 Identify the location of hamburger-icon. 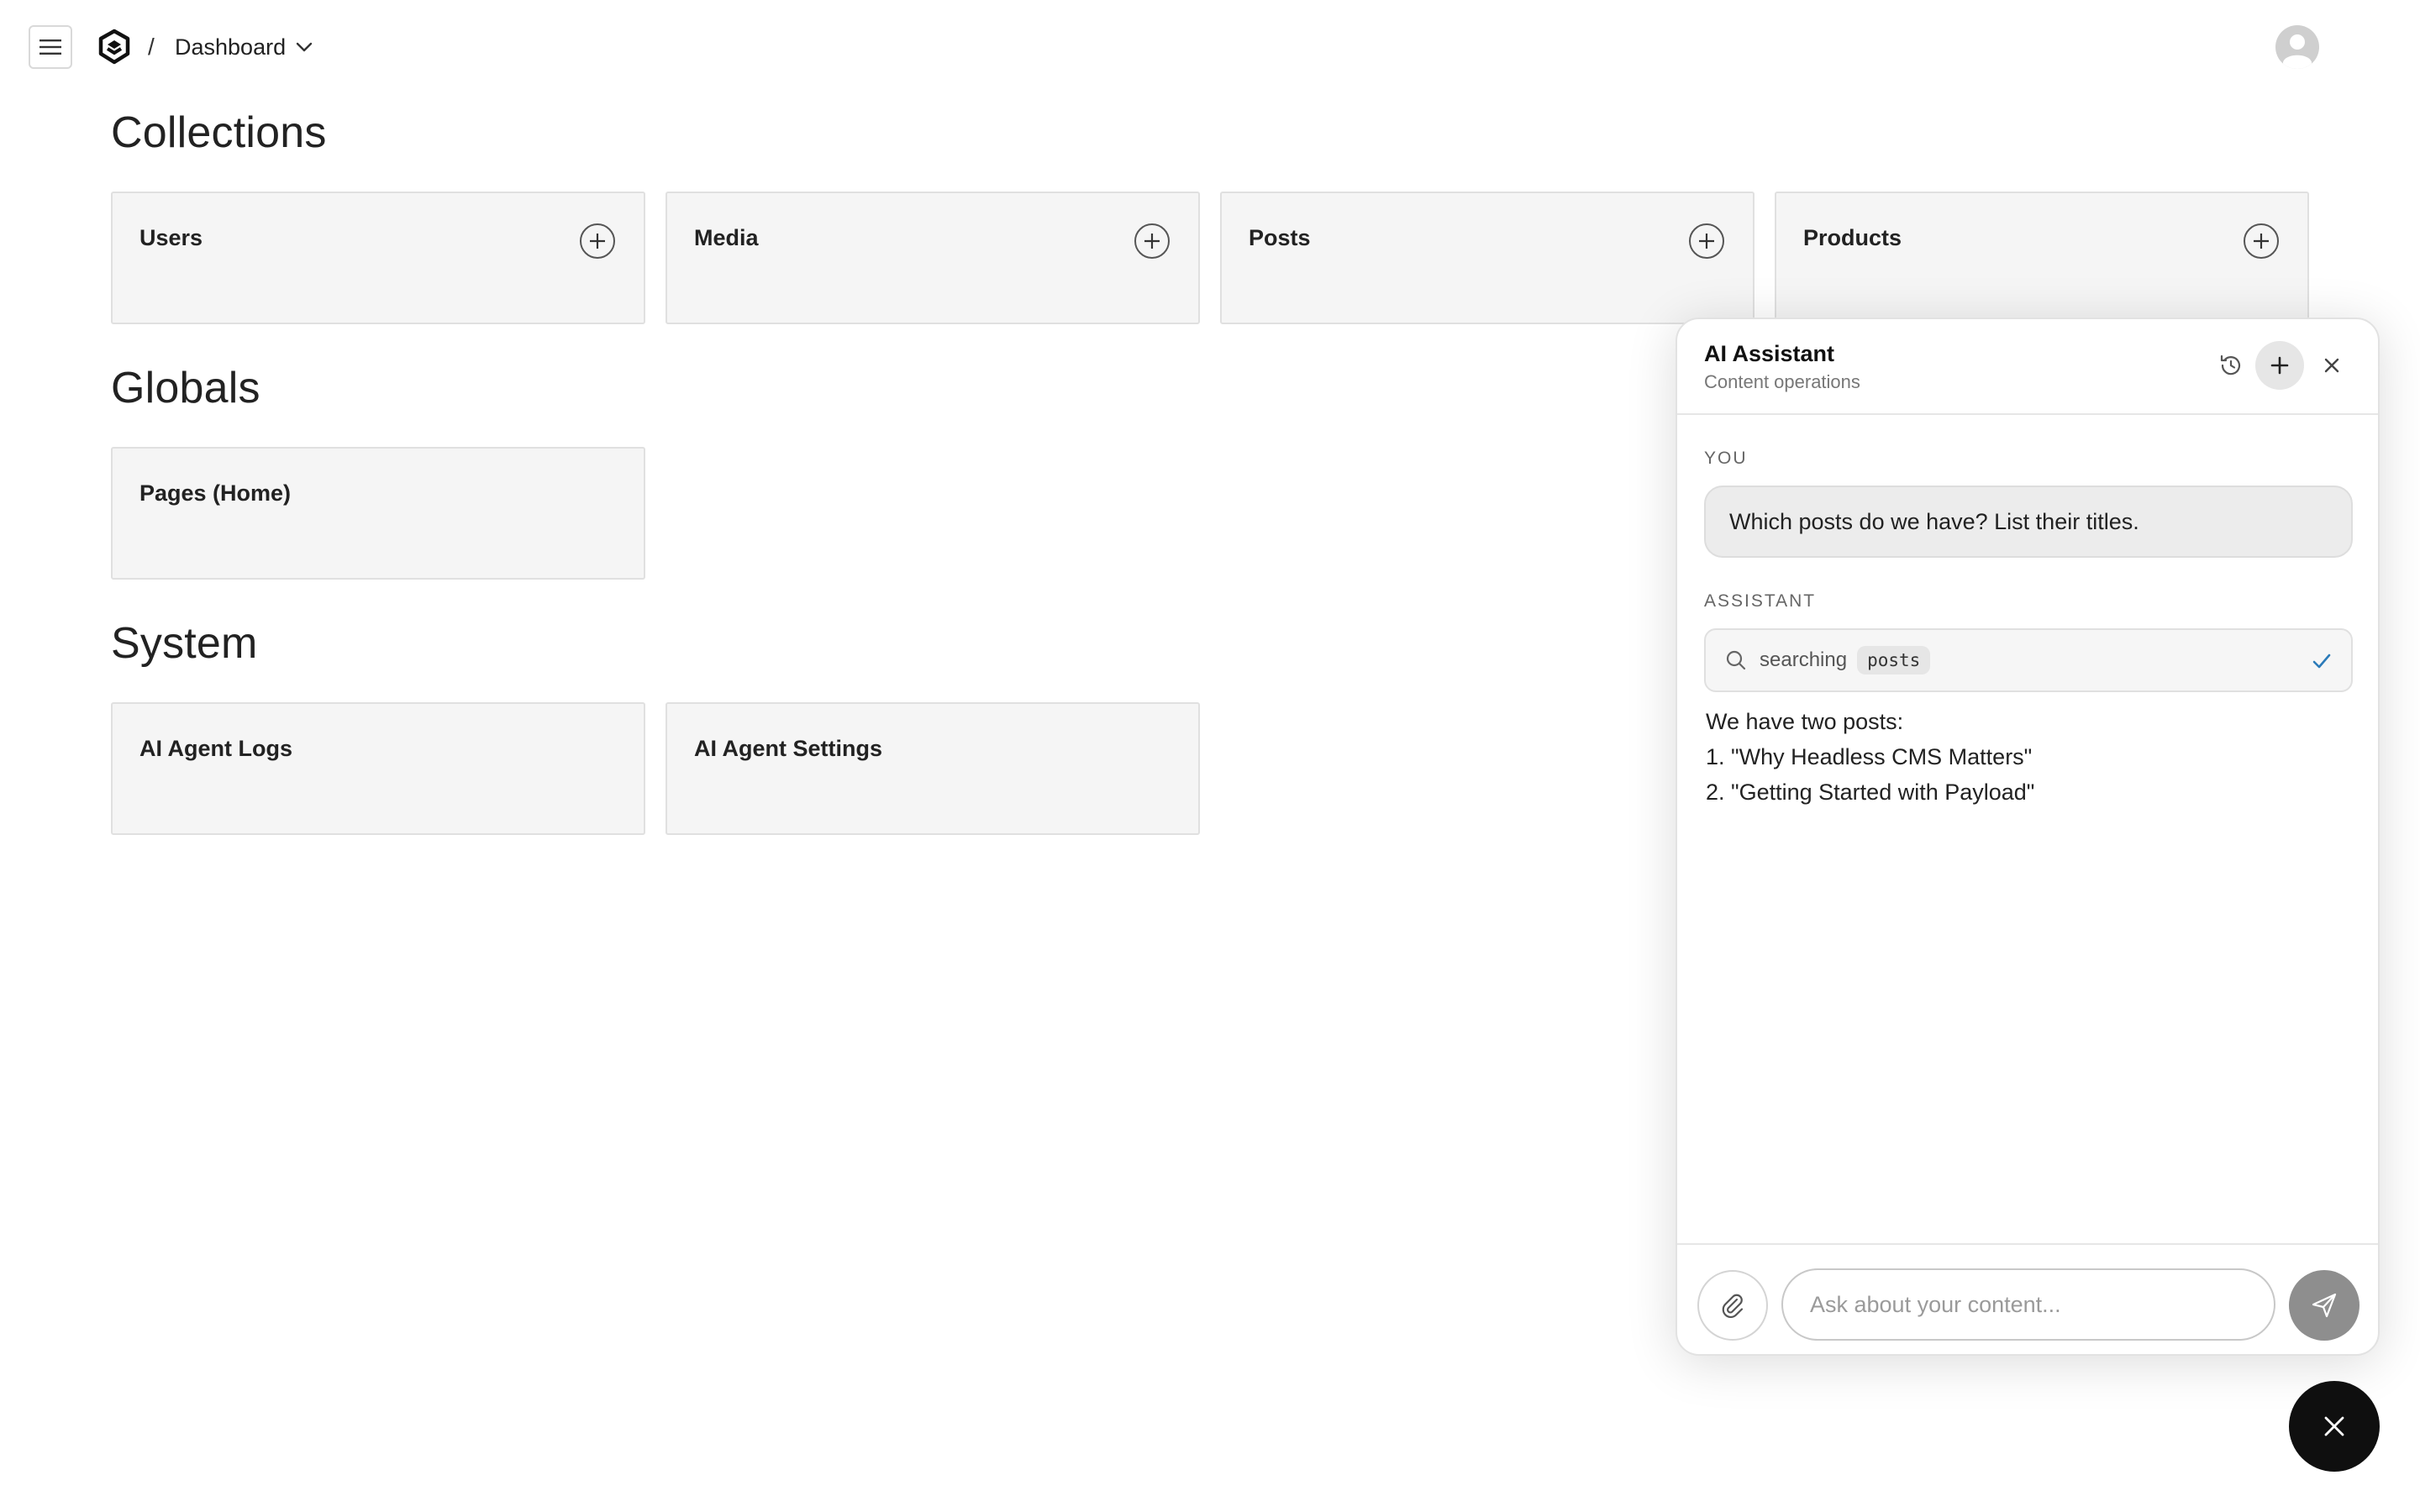
(50, 47).